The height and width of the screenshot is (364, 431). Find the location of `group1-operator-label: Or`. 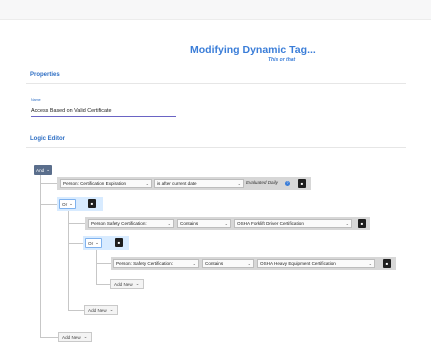

group1-operator-label: Or is located at coordinates (65, 204).